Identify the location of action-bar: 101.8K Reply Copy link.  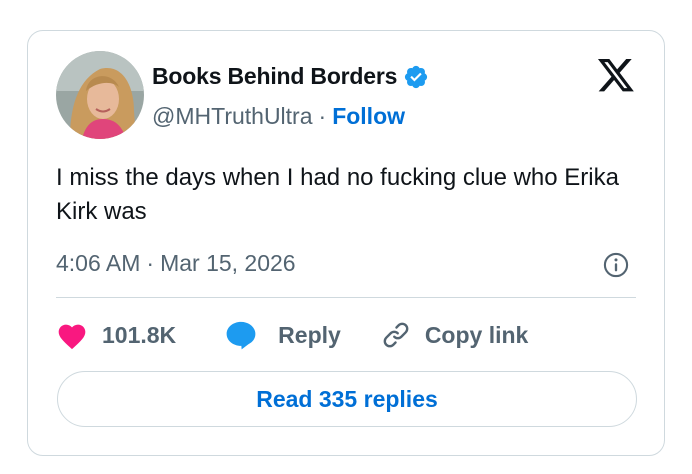
(292, 335).